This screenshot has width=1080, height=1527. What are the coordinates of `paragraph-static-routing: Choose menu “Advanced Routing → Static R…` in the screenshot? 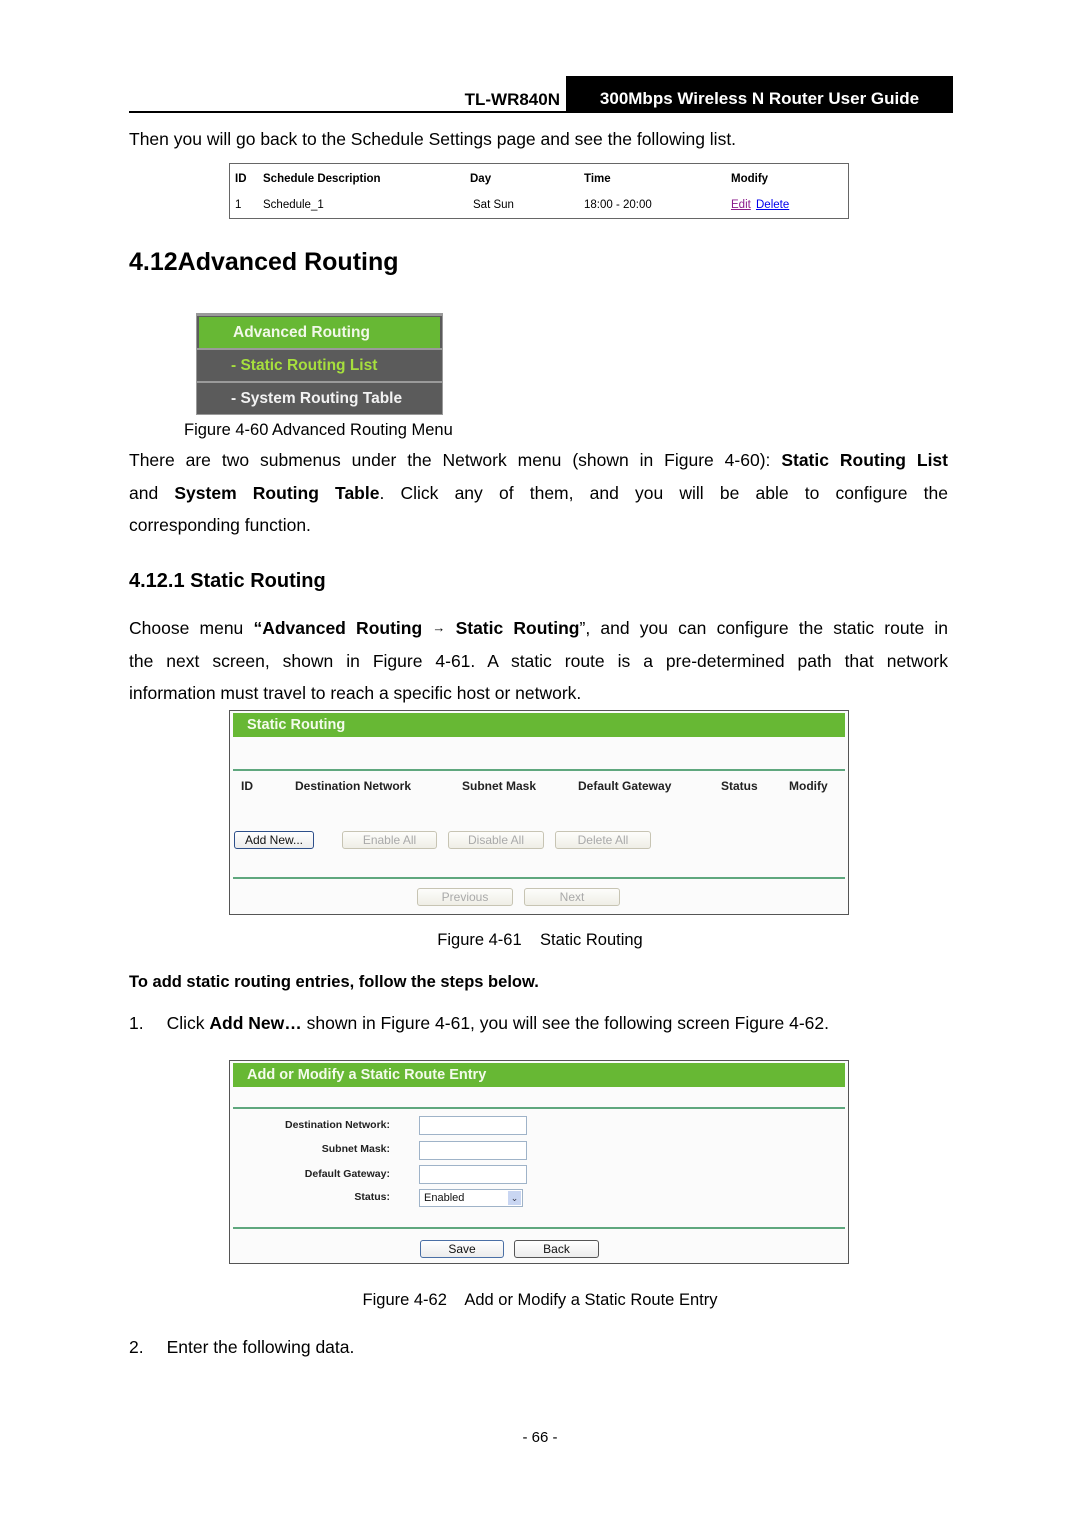 It's located at (538, 661).